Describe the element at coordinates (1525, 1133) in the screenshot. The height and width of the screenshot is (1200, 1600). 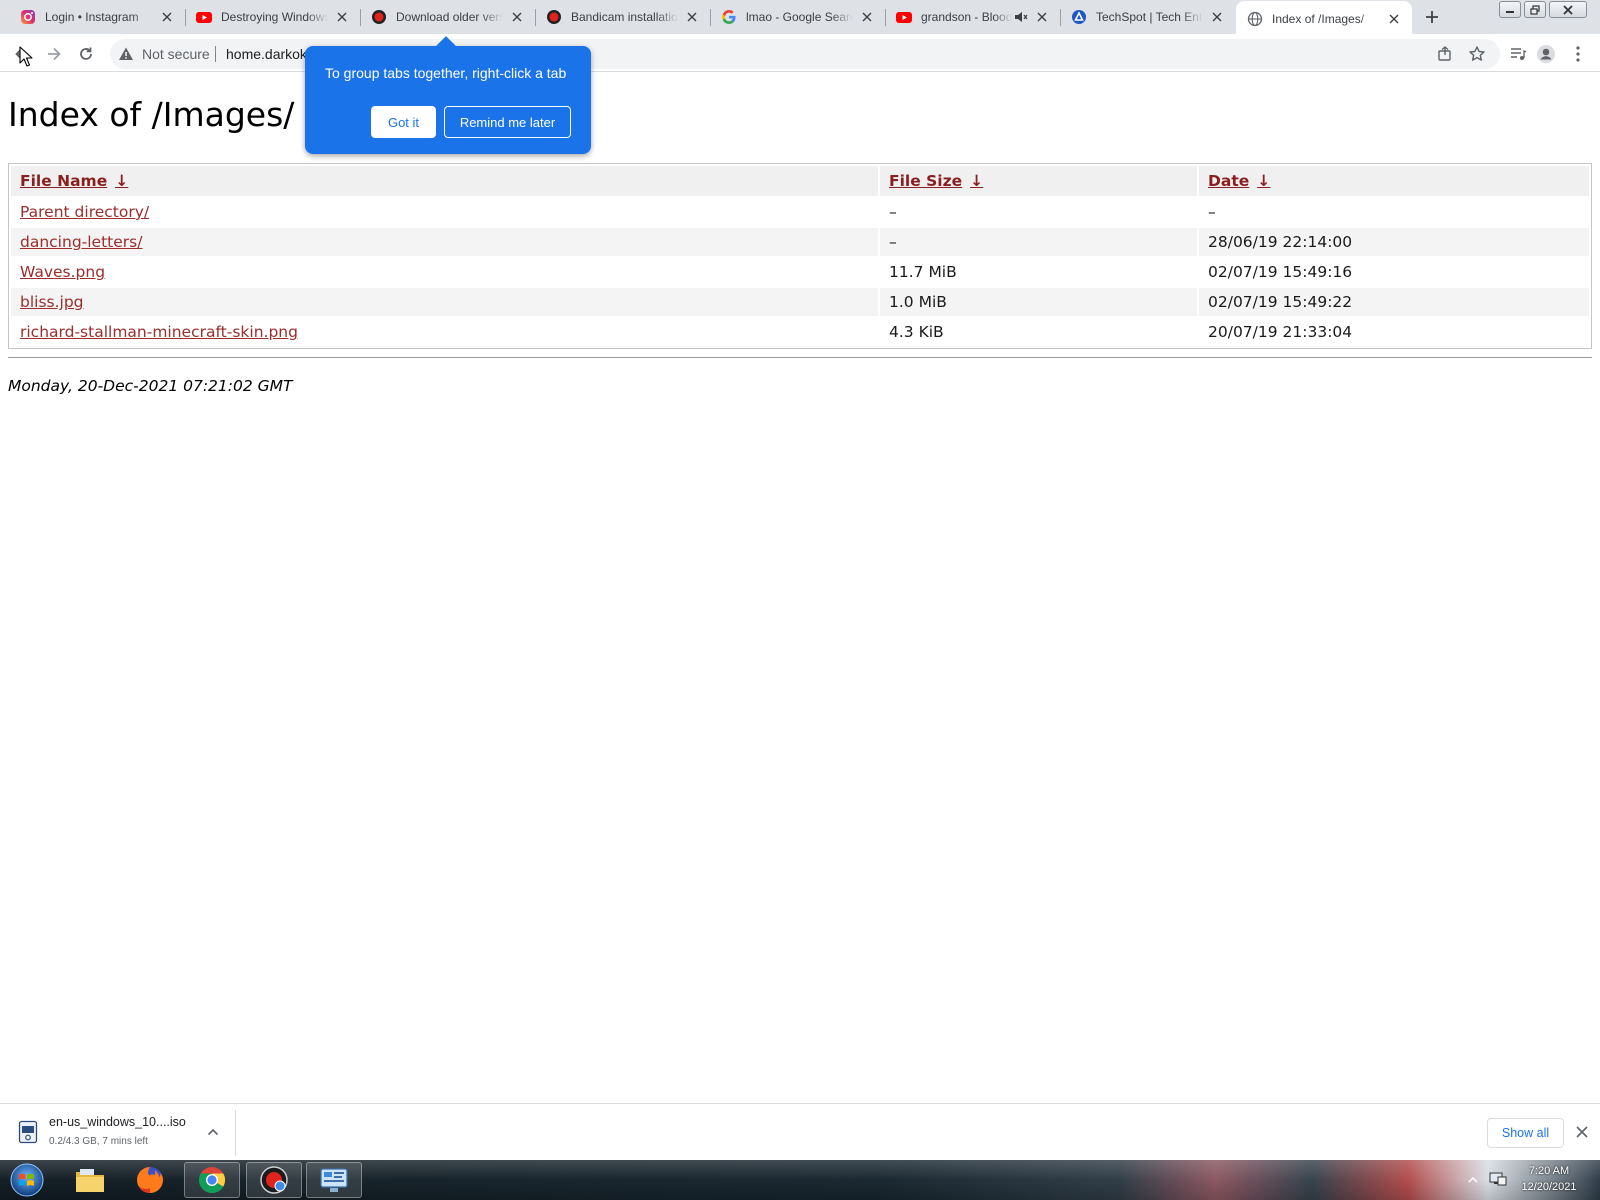
I see `show-all-downloads-button: Show all` at that location.